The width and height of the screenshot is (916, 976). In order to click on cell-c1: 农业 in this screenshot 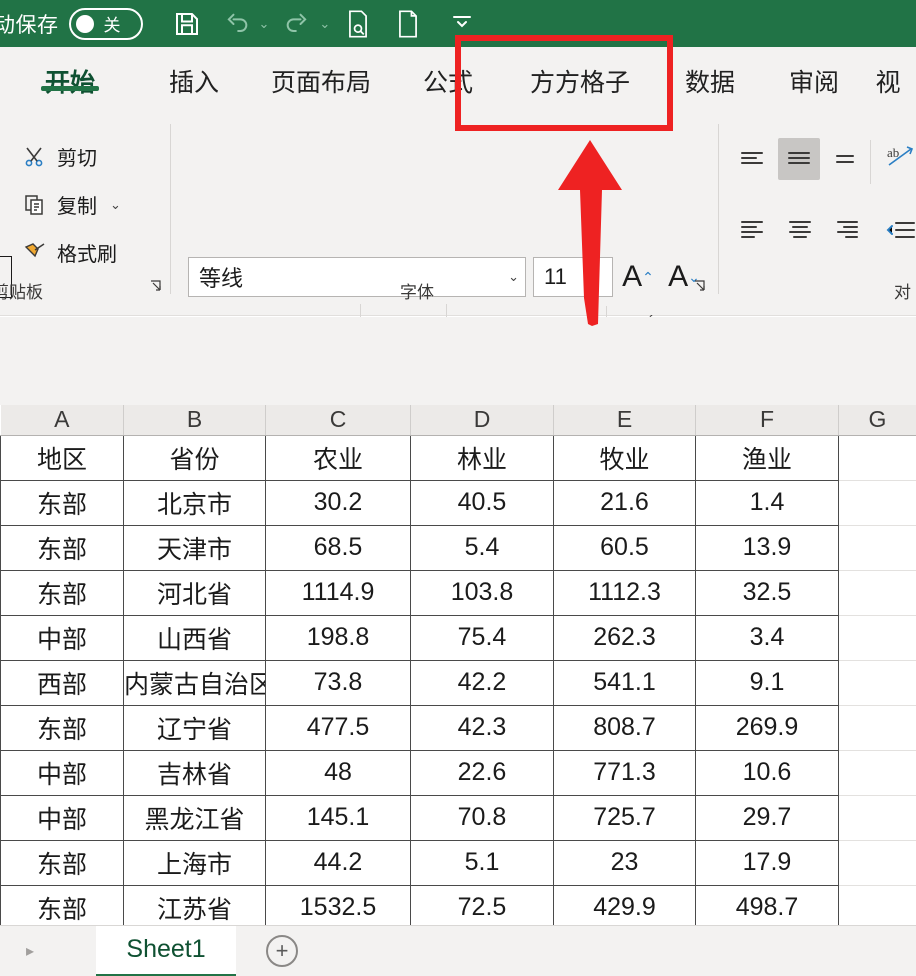, I will do `click(338, 457)`.